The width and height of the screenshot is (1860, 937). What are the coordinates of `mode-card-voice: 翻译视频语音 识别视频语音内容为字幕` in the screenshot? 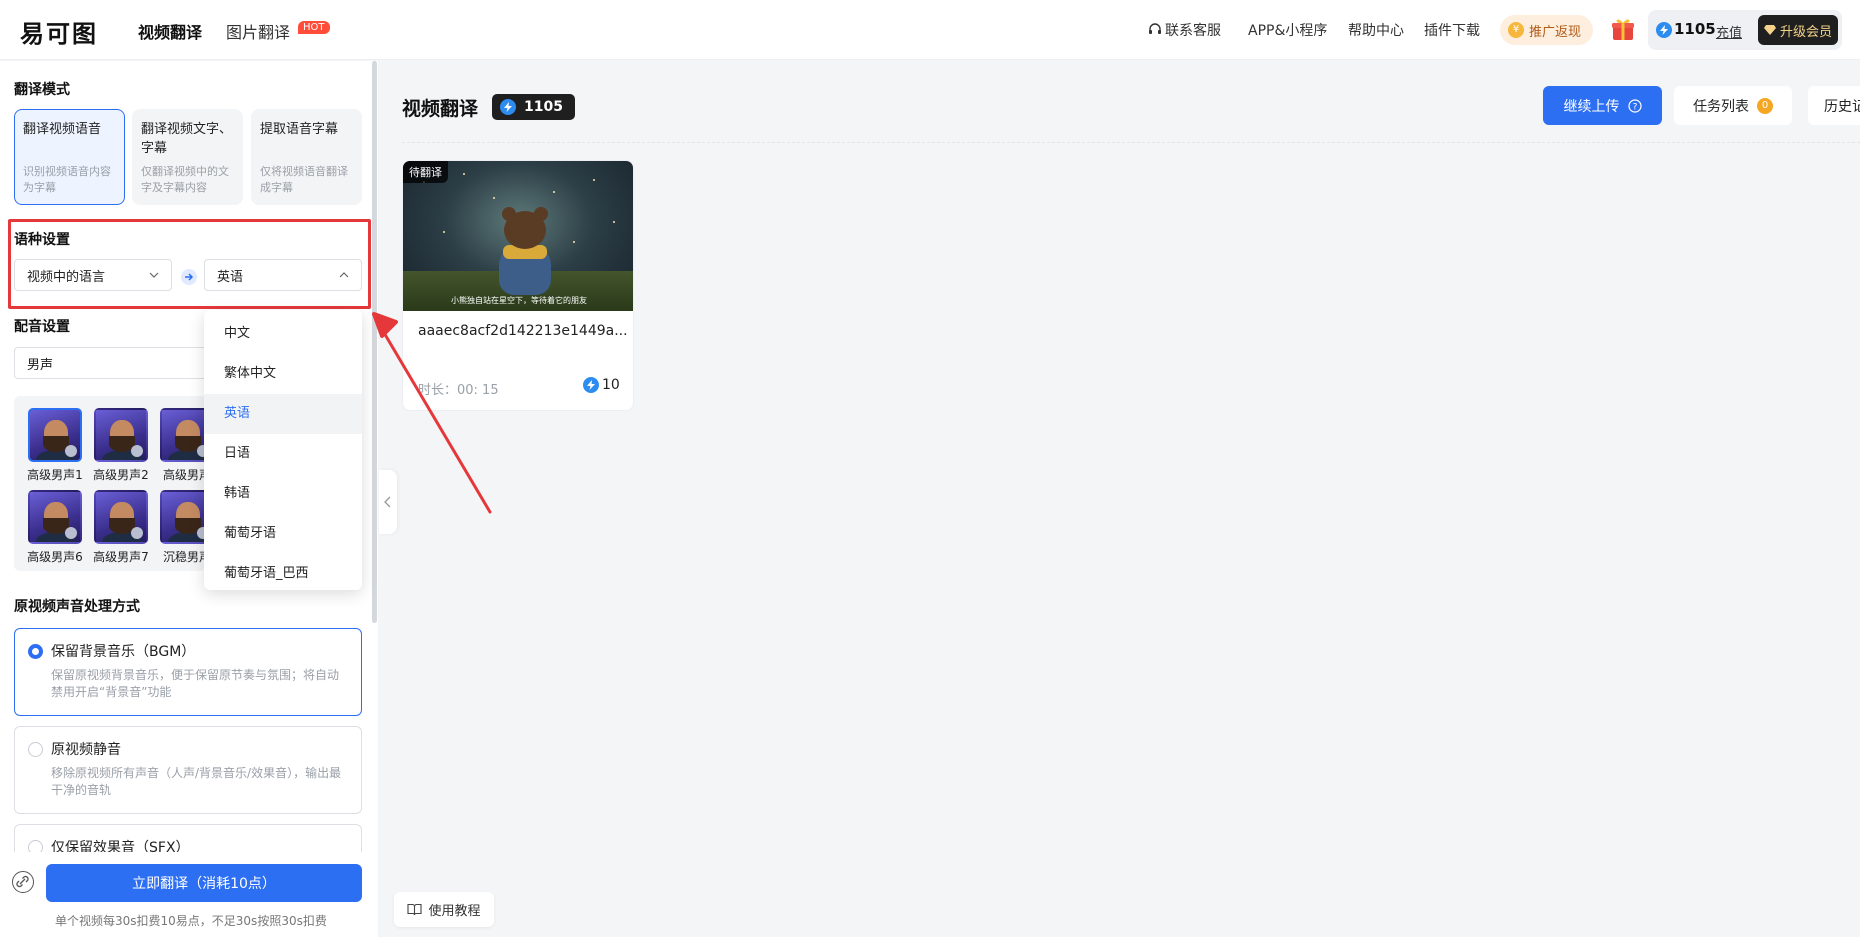 It's located at (69, 157).